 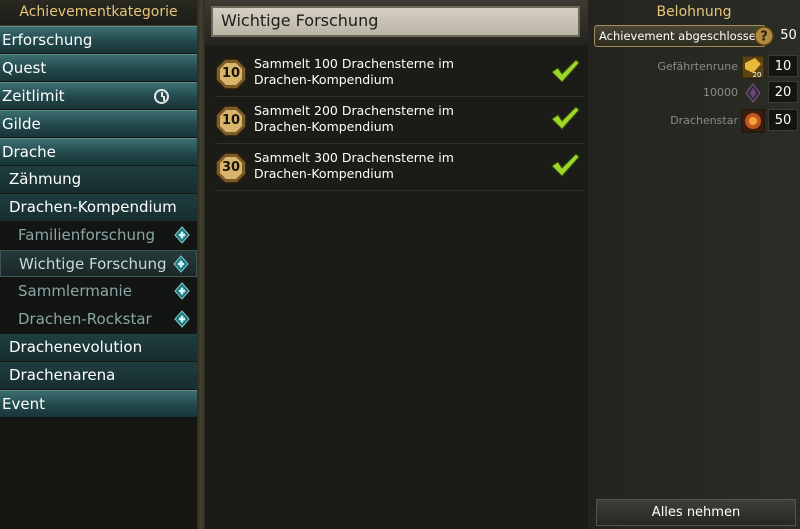 What do you see at coordinates (98, 39) in the screenshot?
I see `category-erforschung: Erforschung` at bounding box center [98, 39].